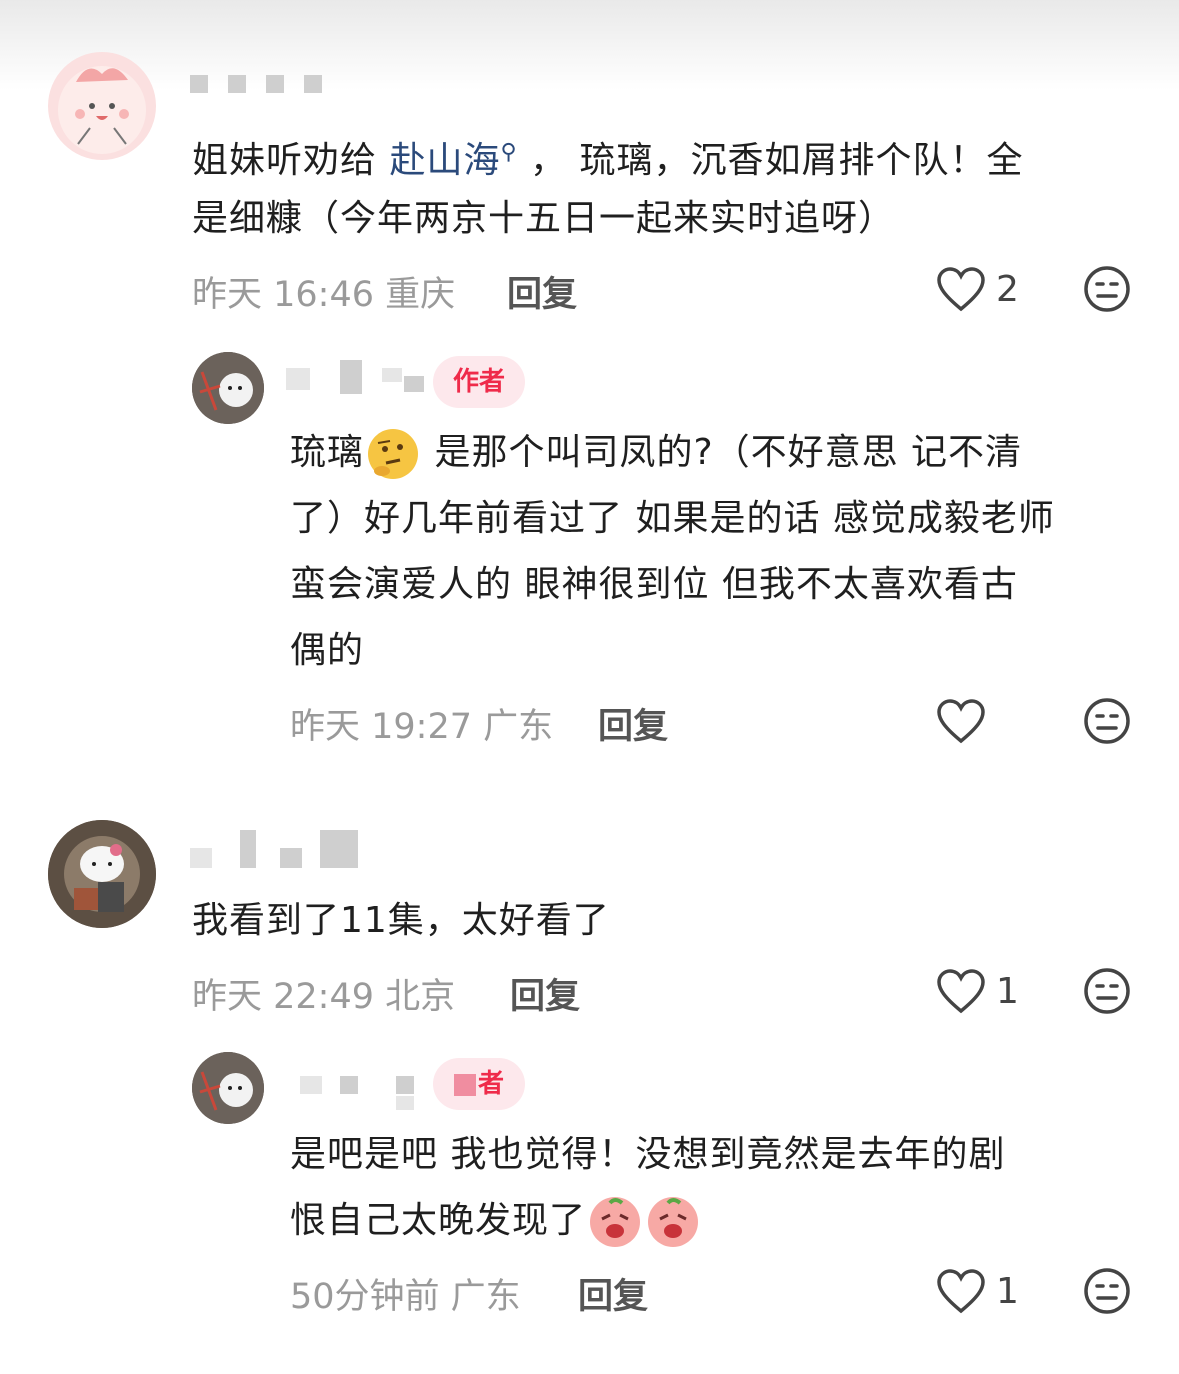 The width and height of the screenshot is (1179, 1374). What do you see at coordinates (401, 920) in the screenshot?
I see `comment-text: 我看到了11集，太好看了` at bounding box center [401, 920].